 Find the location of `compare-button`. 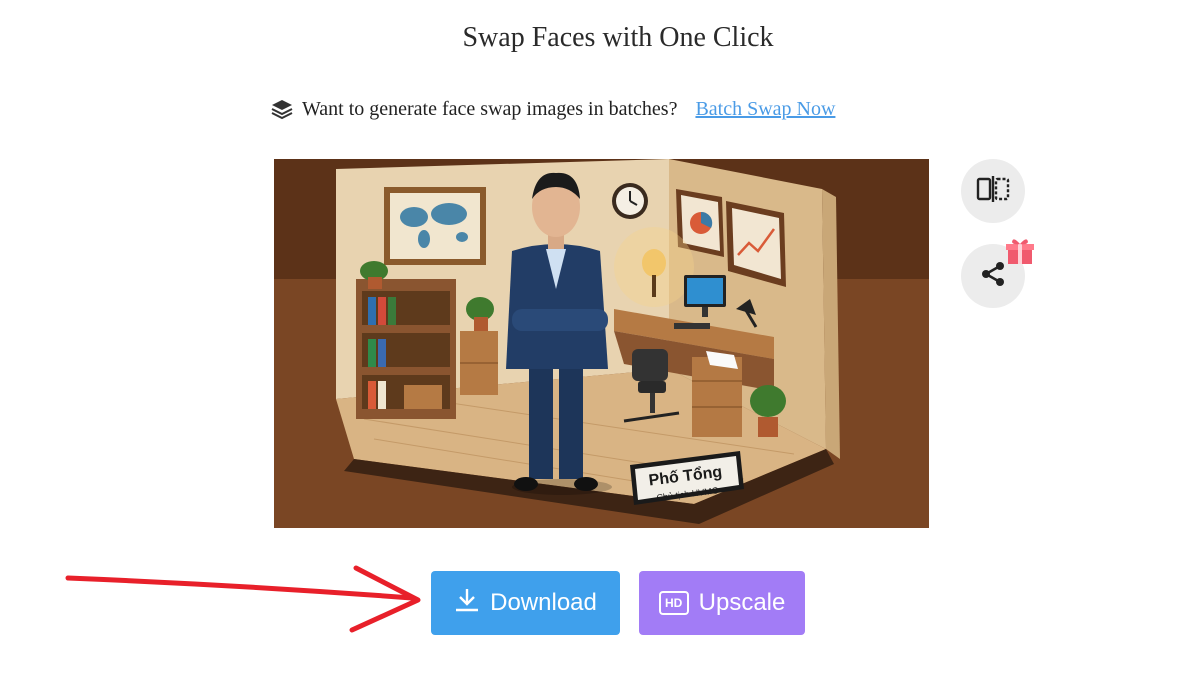

compare-button is located at coordinates (993, 191).